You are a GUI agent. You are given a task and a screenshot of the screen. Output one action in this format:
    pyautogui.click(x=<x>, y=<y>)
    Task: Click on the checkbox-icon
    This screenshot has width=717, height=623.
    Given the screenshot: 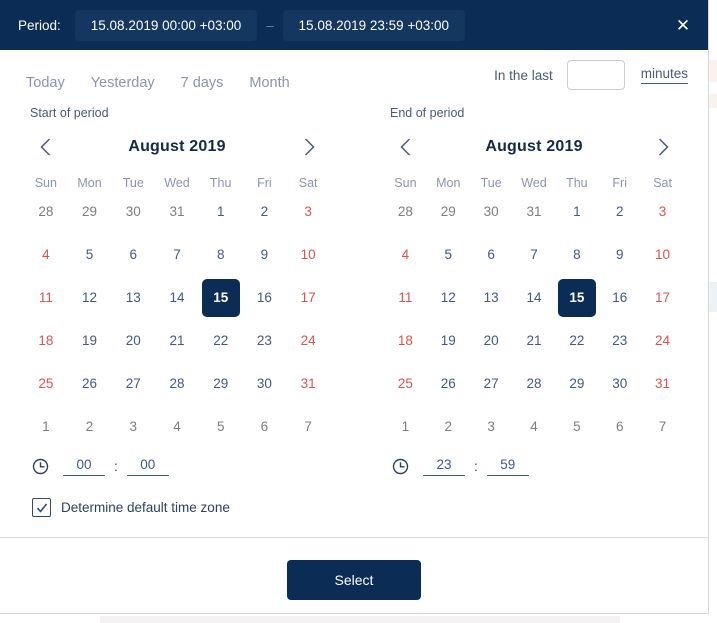 What is the action you would take?
    pyautogui.click(x=41, y=507)
    